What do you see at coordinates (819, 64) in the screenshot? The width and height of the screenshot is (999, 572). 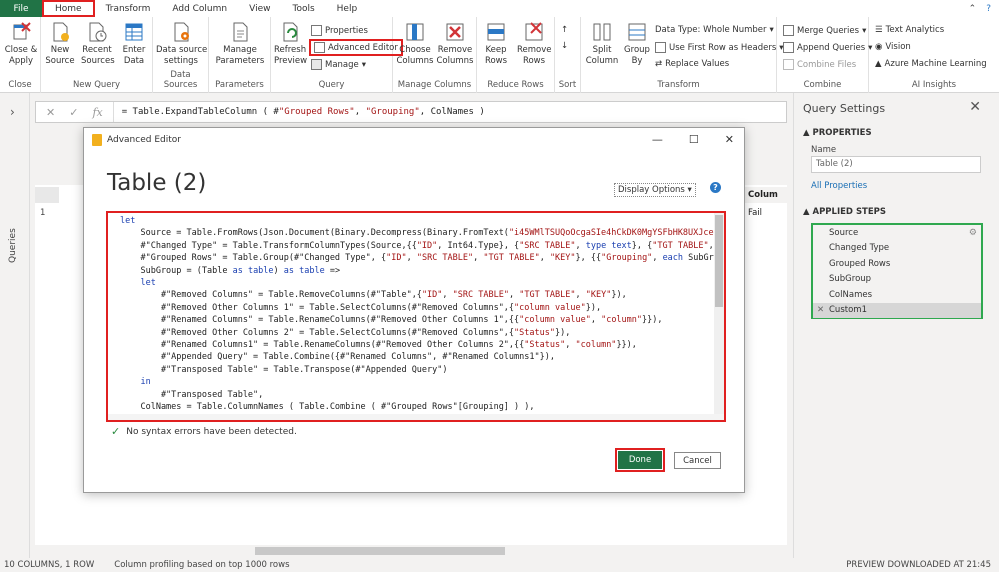 I see `combine-files-button: Combine Files` at bounding box center [819, 64].